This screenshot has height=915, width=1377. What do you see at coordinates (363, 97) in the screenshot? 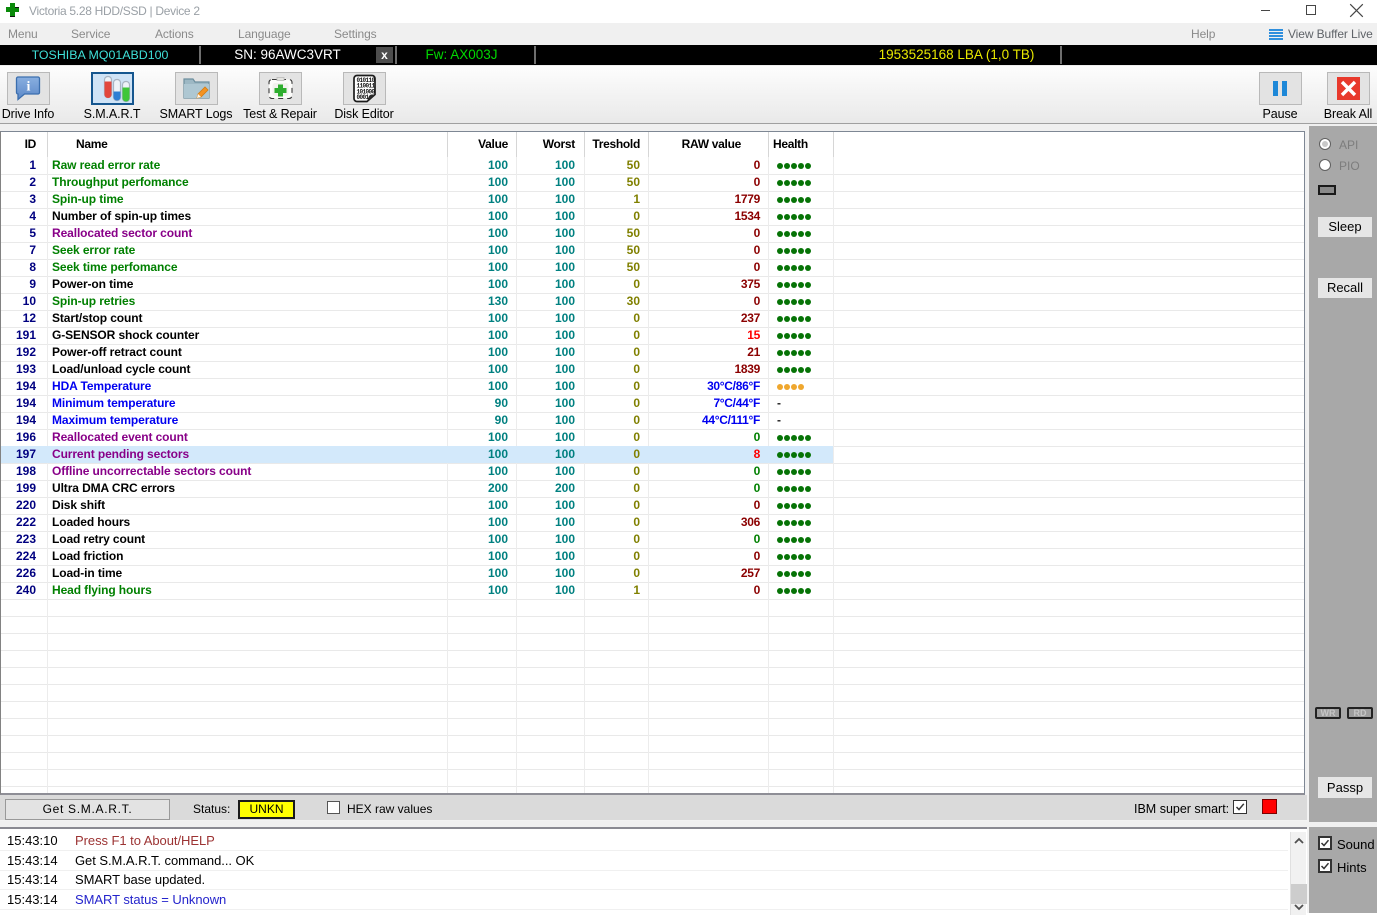
I see `svg-text: 0001` at bounding box center [363, 97].